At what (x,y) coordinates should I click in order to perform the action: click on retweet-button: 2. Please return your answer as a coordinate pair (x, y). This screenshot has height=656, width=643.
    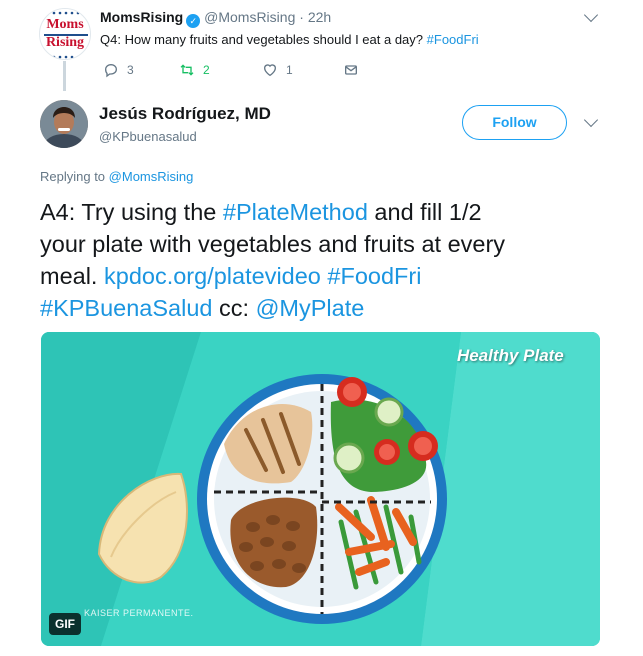
    Looking at the image, I should click on (194, 70).